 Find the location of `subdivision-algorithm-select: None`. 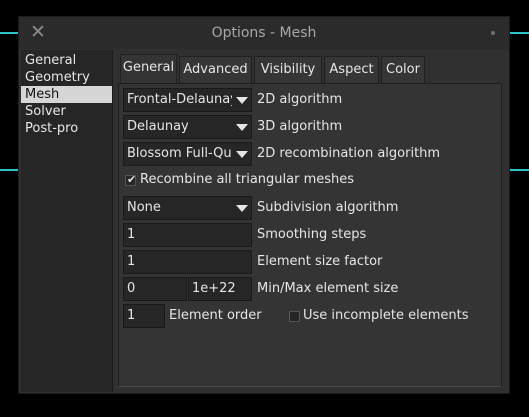

subdivision-algorithm-select: None is located at coordinates (187, 208).